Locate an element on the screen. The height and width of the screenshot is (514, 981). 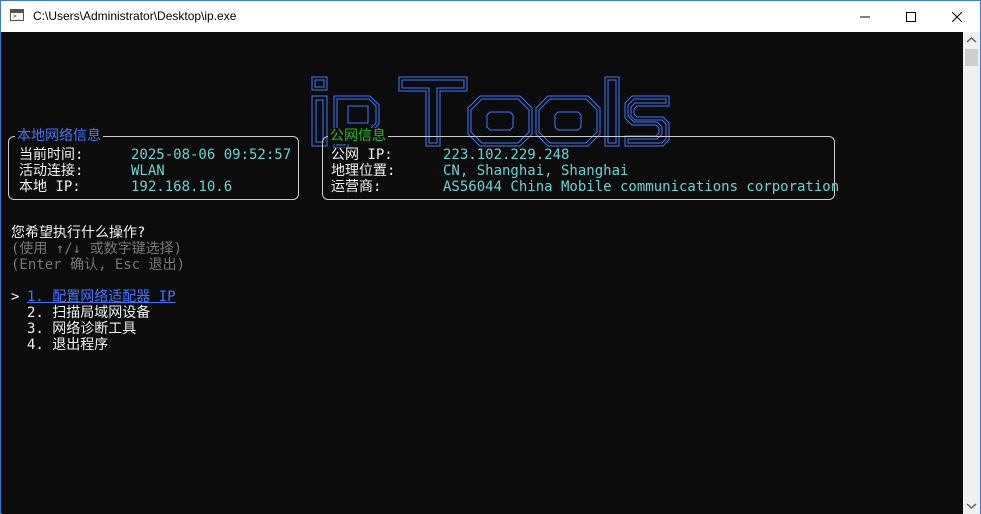
prompt-hint-navigation: (使用 ↑/↓ 或数字键选择) is located at coordinates (97, 249).